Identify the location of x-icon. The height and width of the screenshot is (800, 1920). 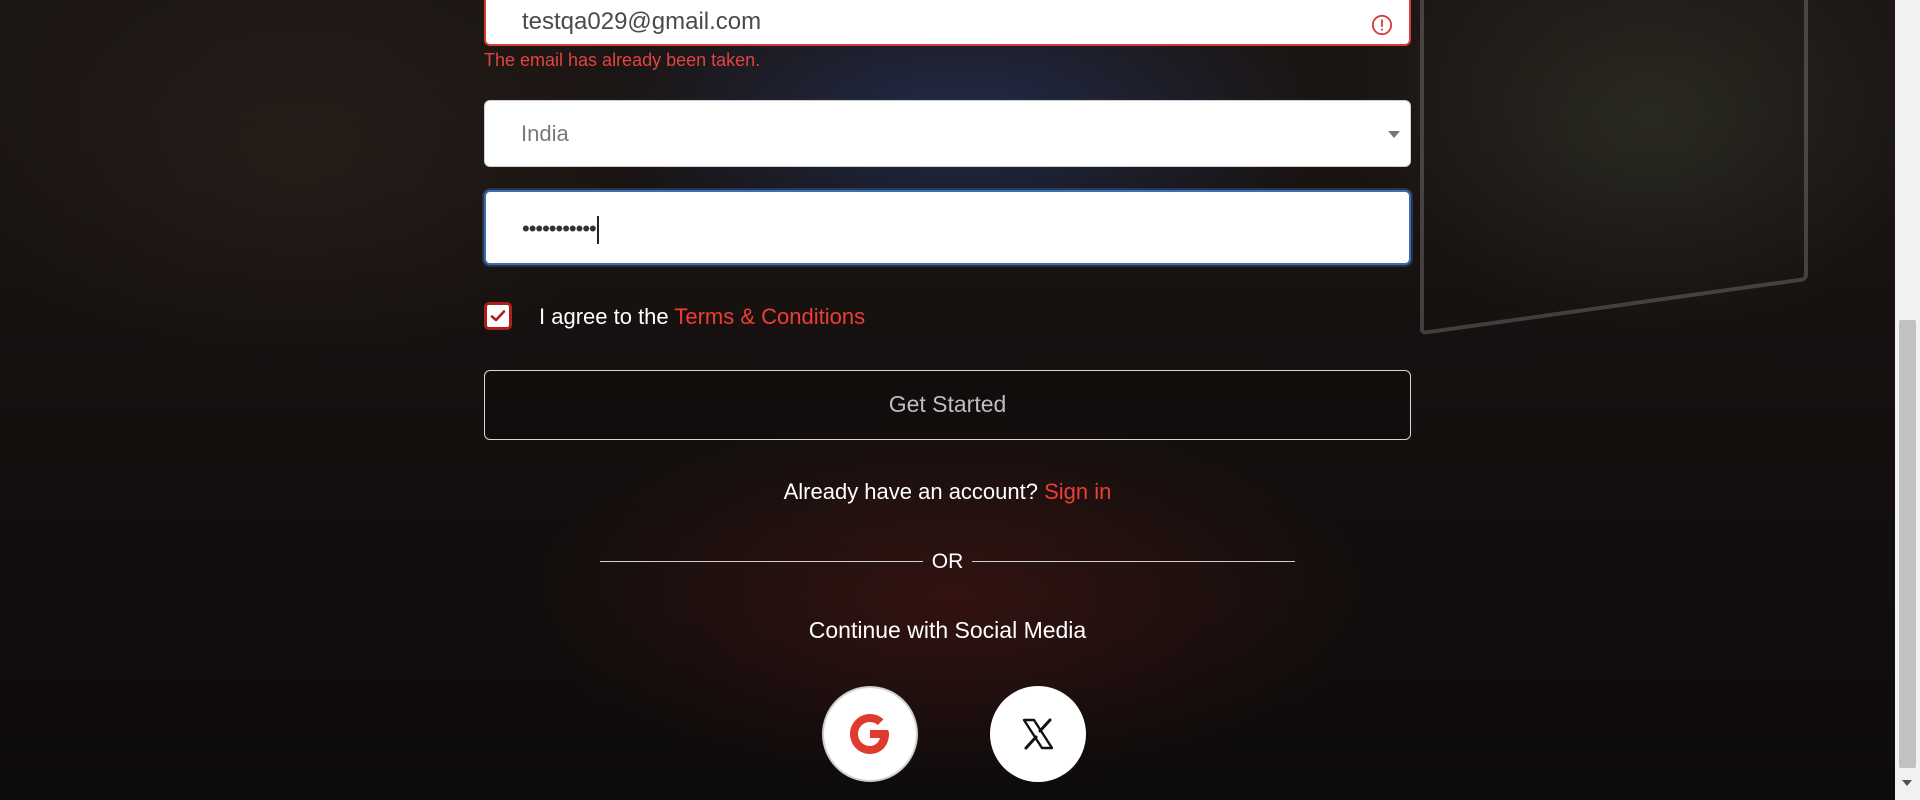
(1038, 734).